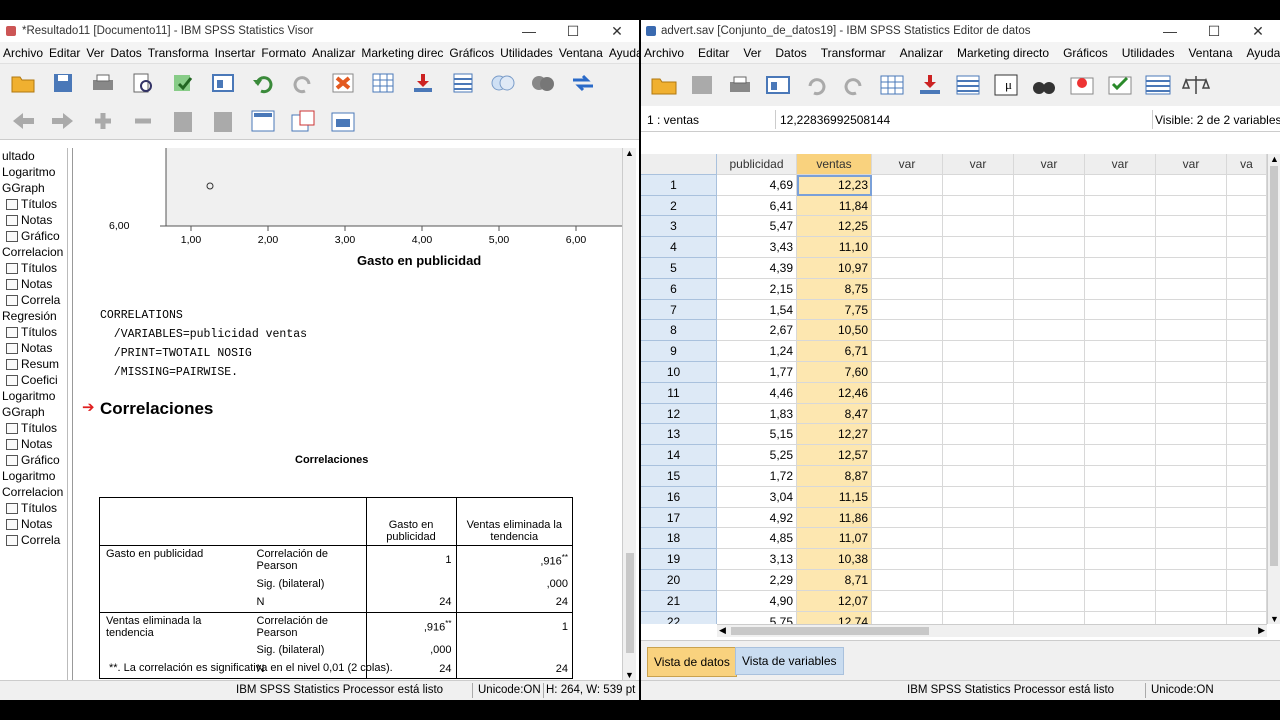 The height and width of the screenshot is (720, 1280). What do you see at coordinates (854, 85) in the screenshot?
I see `redo-icon` at bounding box center [854, 85].